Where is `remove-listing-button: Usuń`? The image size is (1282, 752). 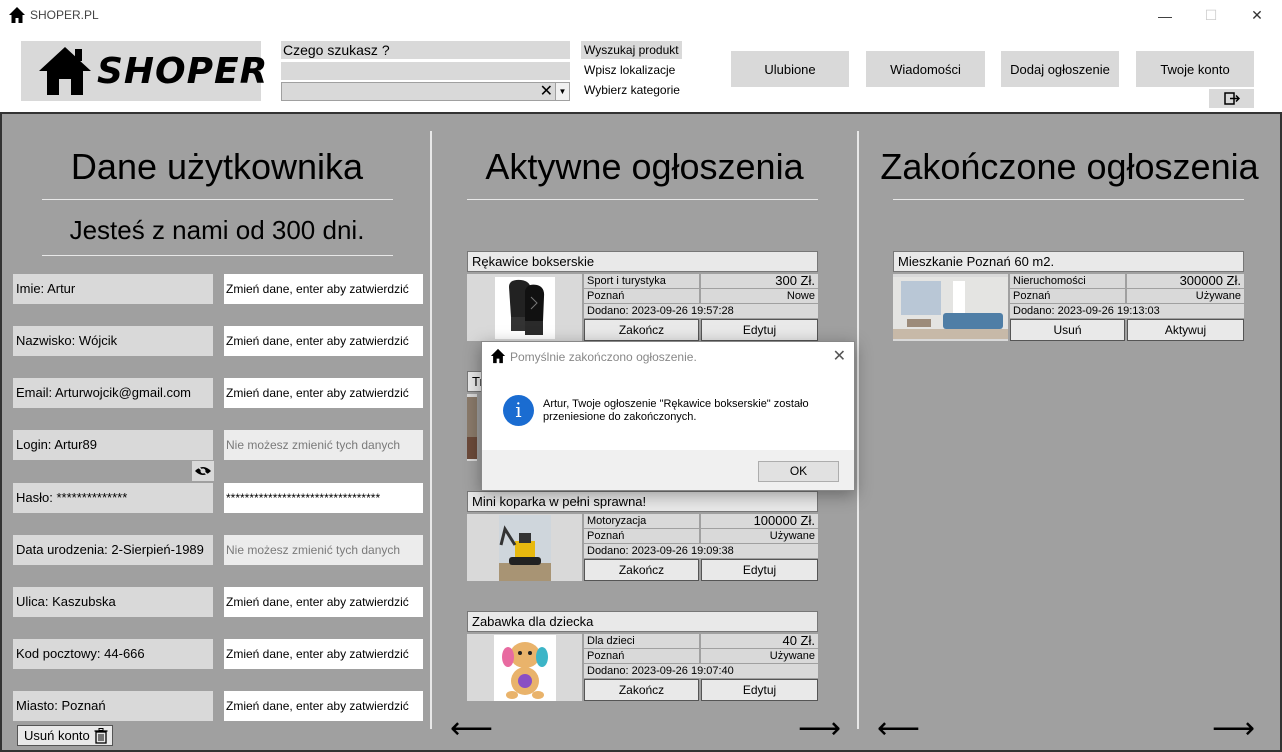
remove-listing-button: Usuń is located at coordinates (1067, 330).